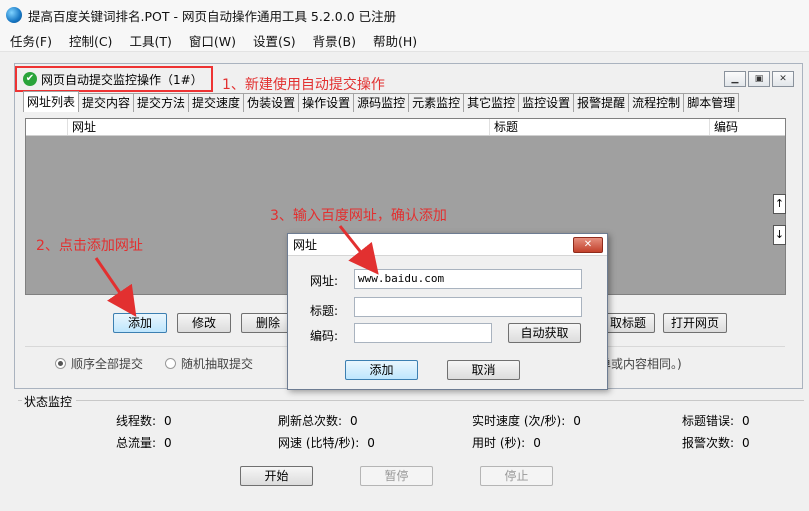 This screenshot has height=511, width=809. Describe the element at coordinates (746, 443) in the screenshot. I see `stat-alarm-count-value: 0` at that location.